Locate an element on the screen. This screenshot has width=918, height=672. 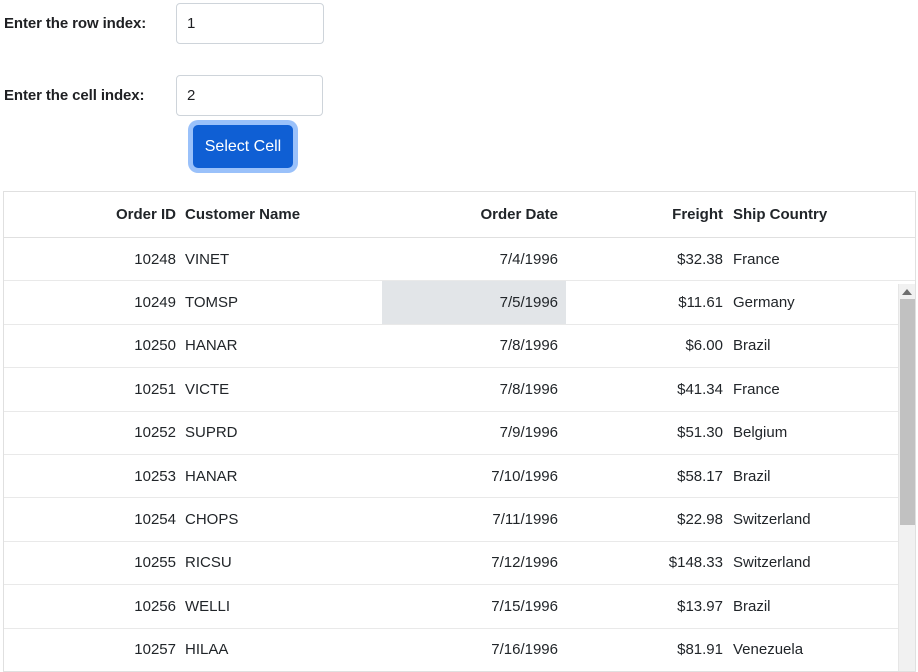
cell-index-input is located at coordinates (249, 95).